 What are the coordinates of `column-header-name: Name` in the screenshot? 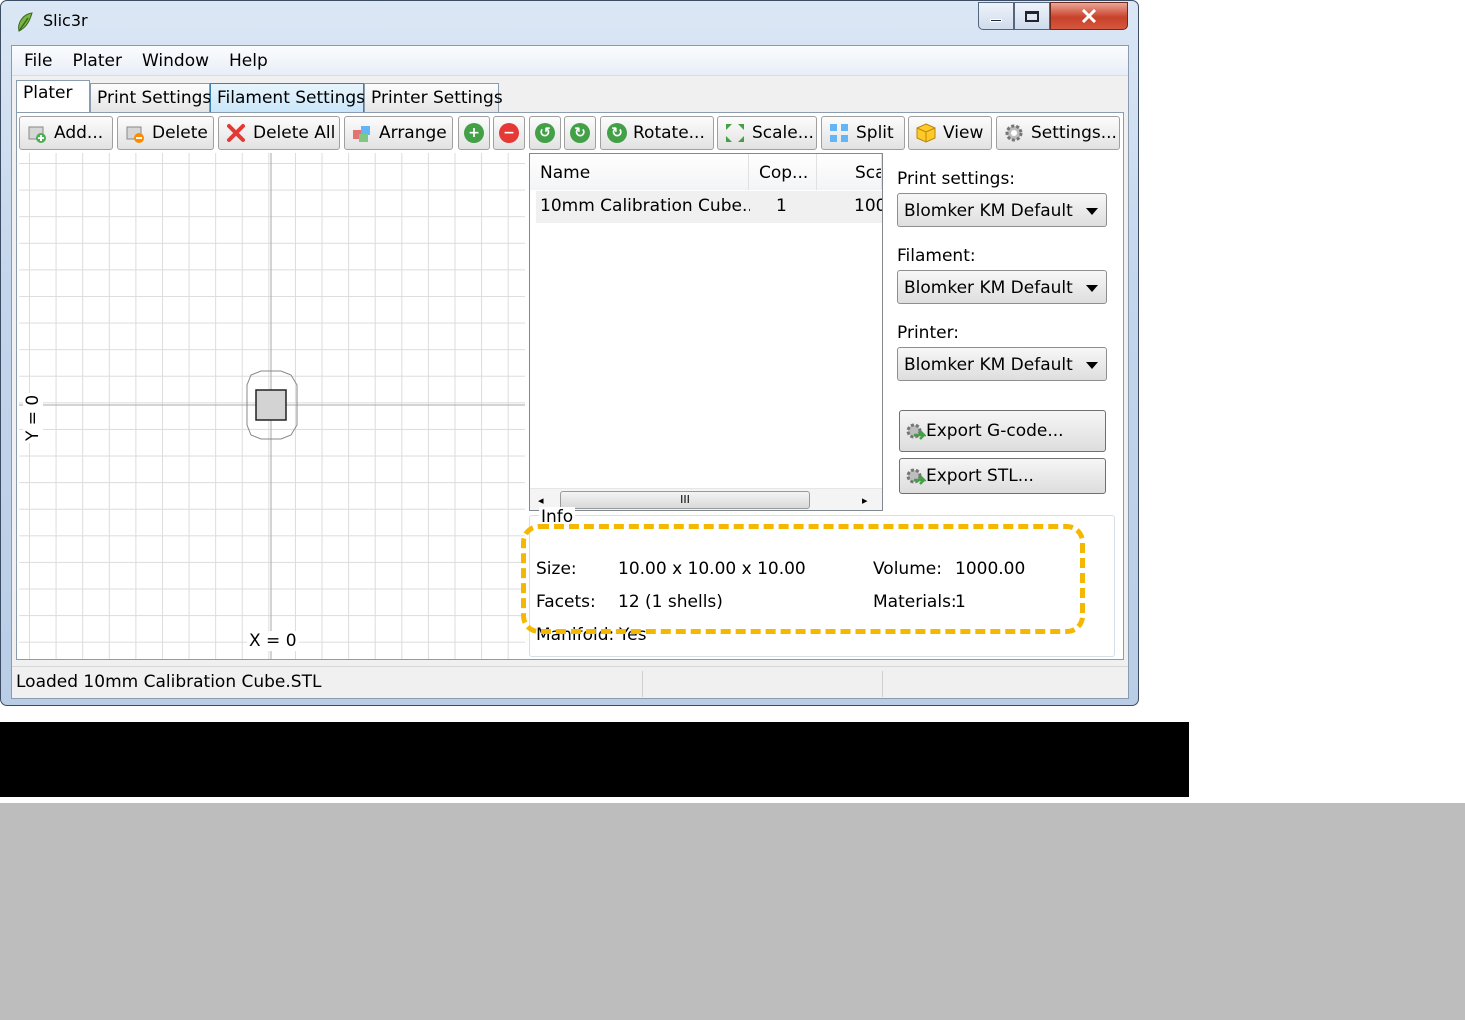 It's located at (639, 172).